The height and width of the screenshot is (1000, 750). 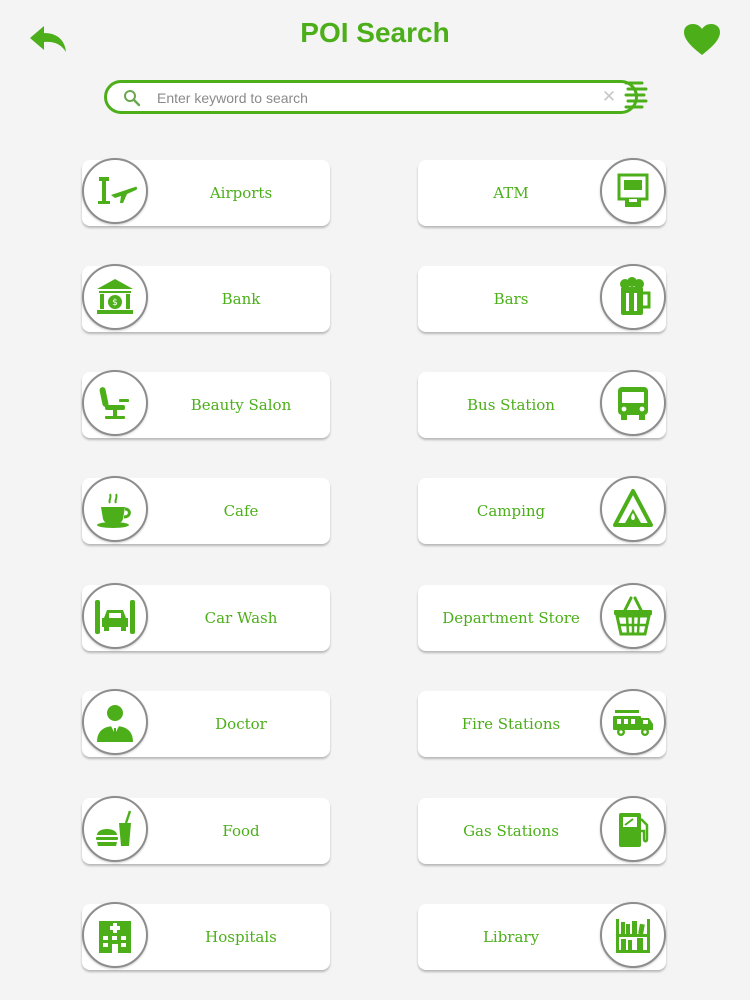 I want to click on category-label: Bars, so click(x=511, y=299).